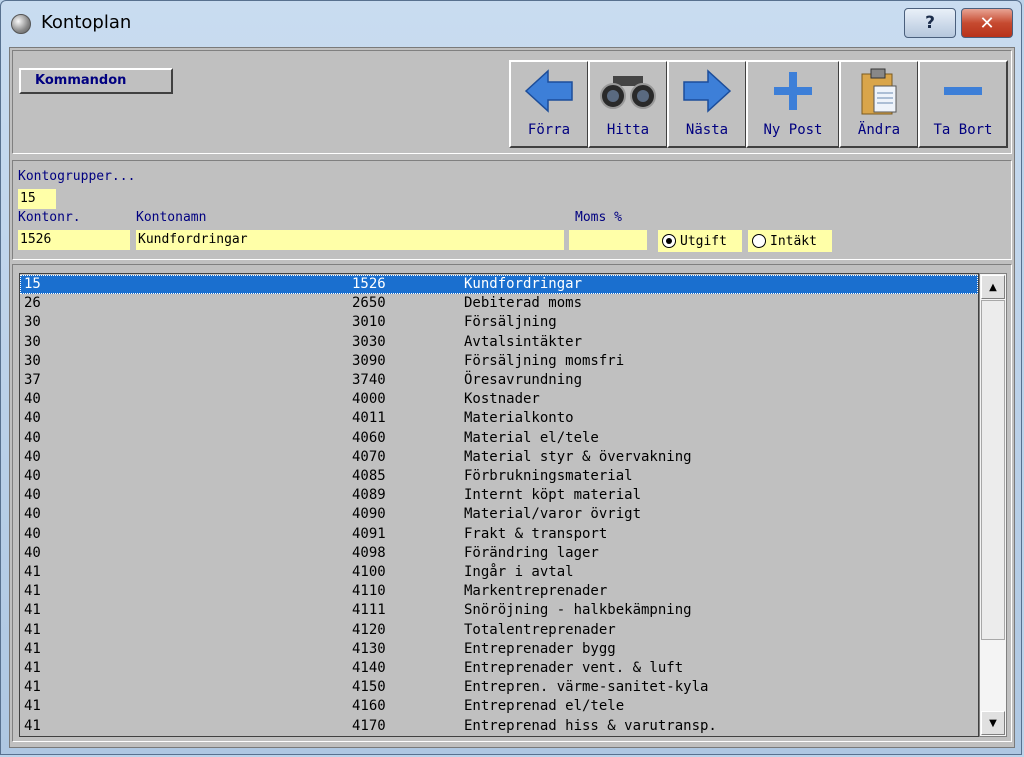 Image resolution: width=1024 pixels, height=757 pixels. I want to click on account-number-cell: 4170, so click(369, 725).